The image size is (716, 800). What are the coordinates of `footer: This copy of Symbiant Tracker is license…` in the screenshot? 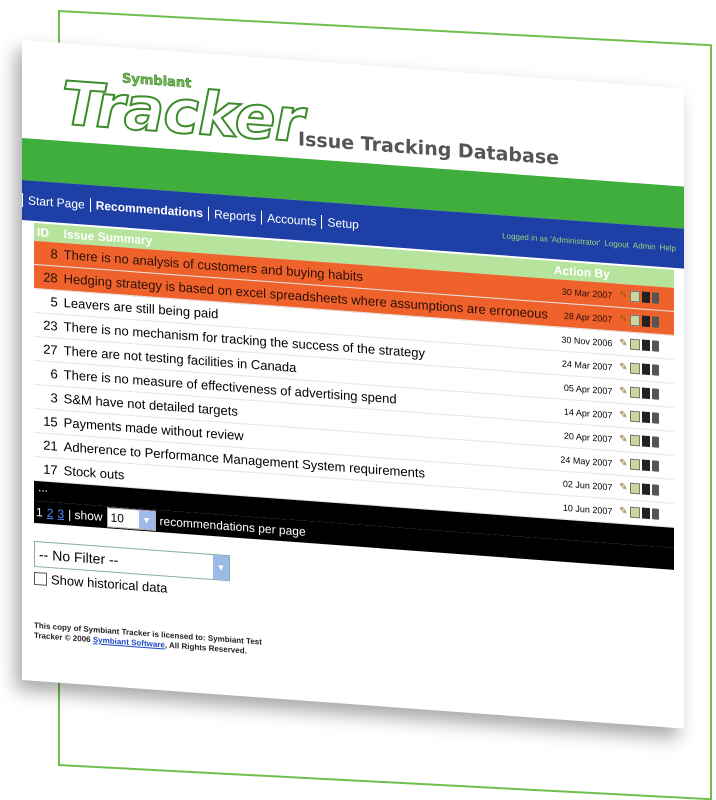 It's located at (148, 639).